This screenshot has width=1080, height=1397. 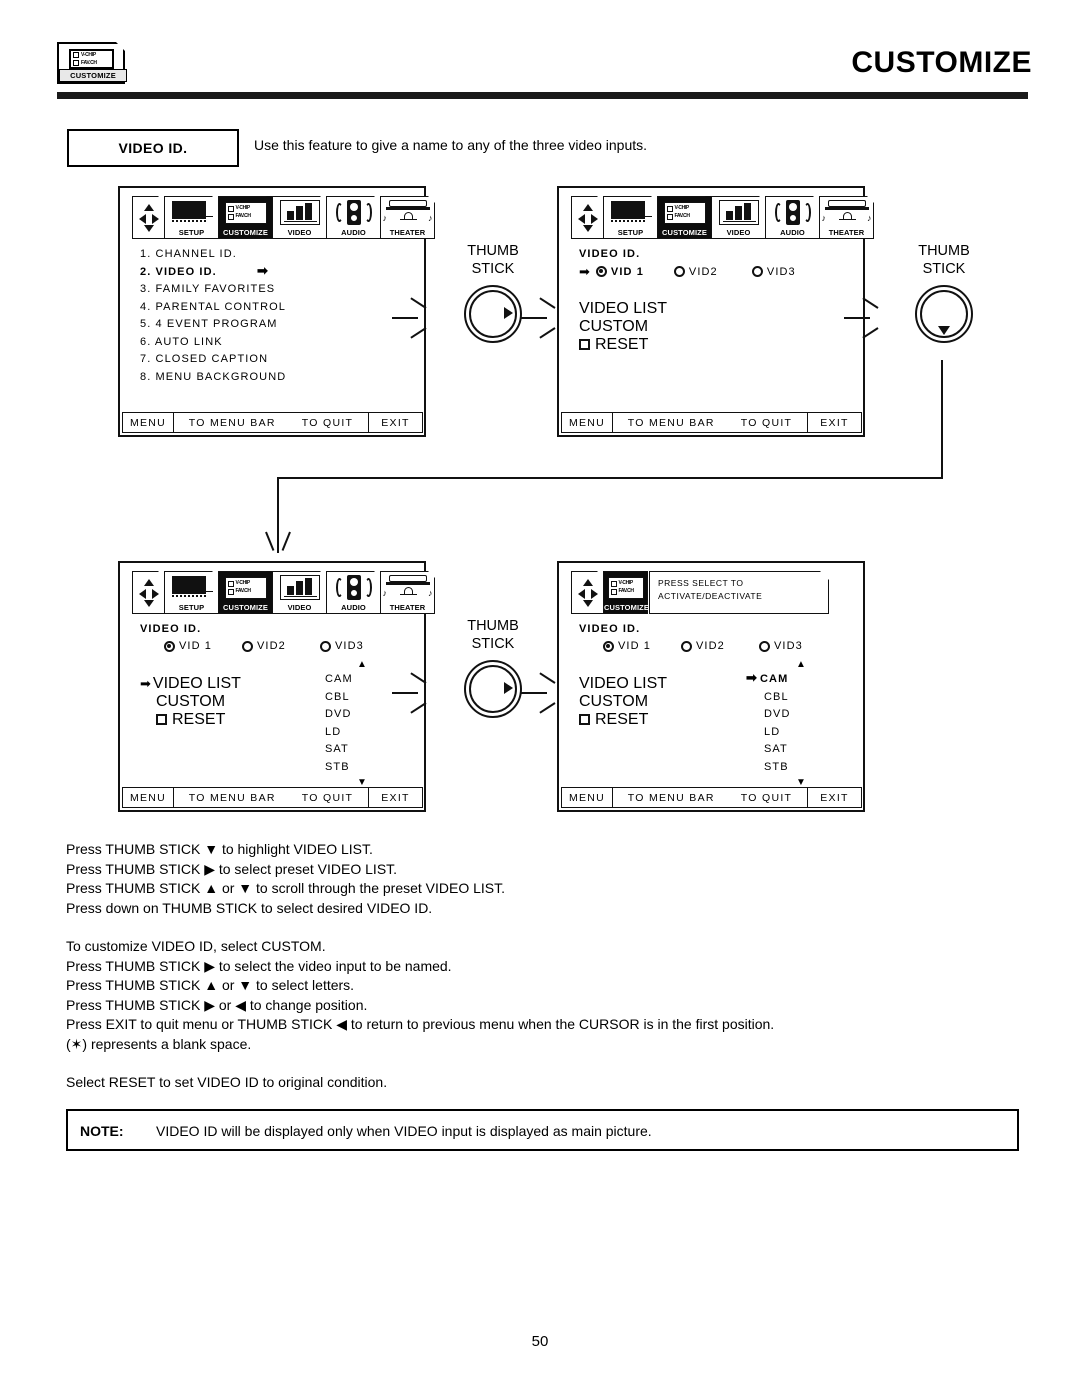 What do you see at coordinates (941, 62) in the screenshot?
I see `page-title: CUSTOMIZE` at bounding box center [941, 62].